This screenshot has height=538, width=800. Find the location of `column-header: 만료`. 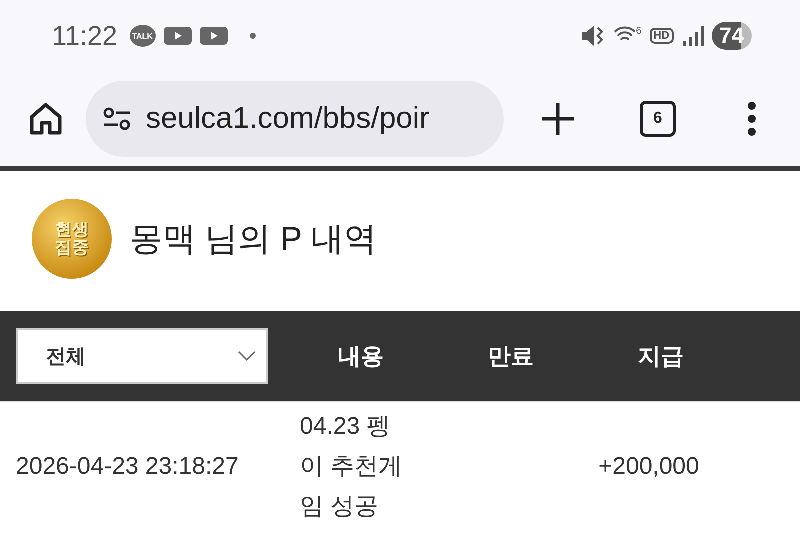

column-header: 만료 is located at coordinates (511, 356).